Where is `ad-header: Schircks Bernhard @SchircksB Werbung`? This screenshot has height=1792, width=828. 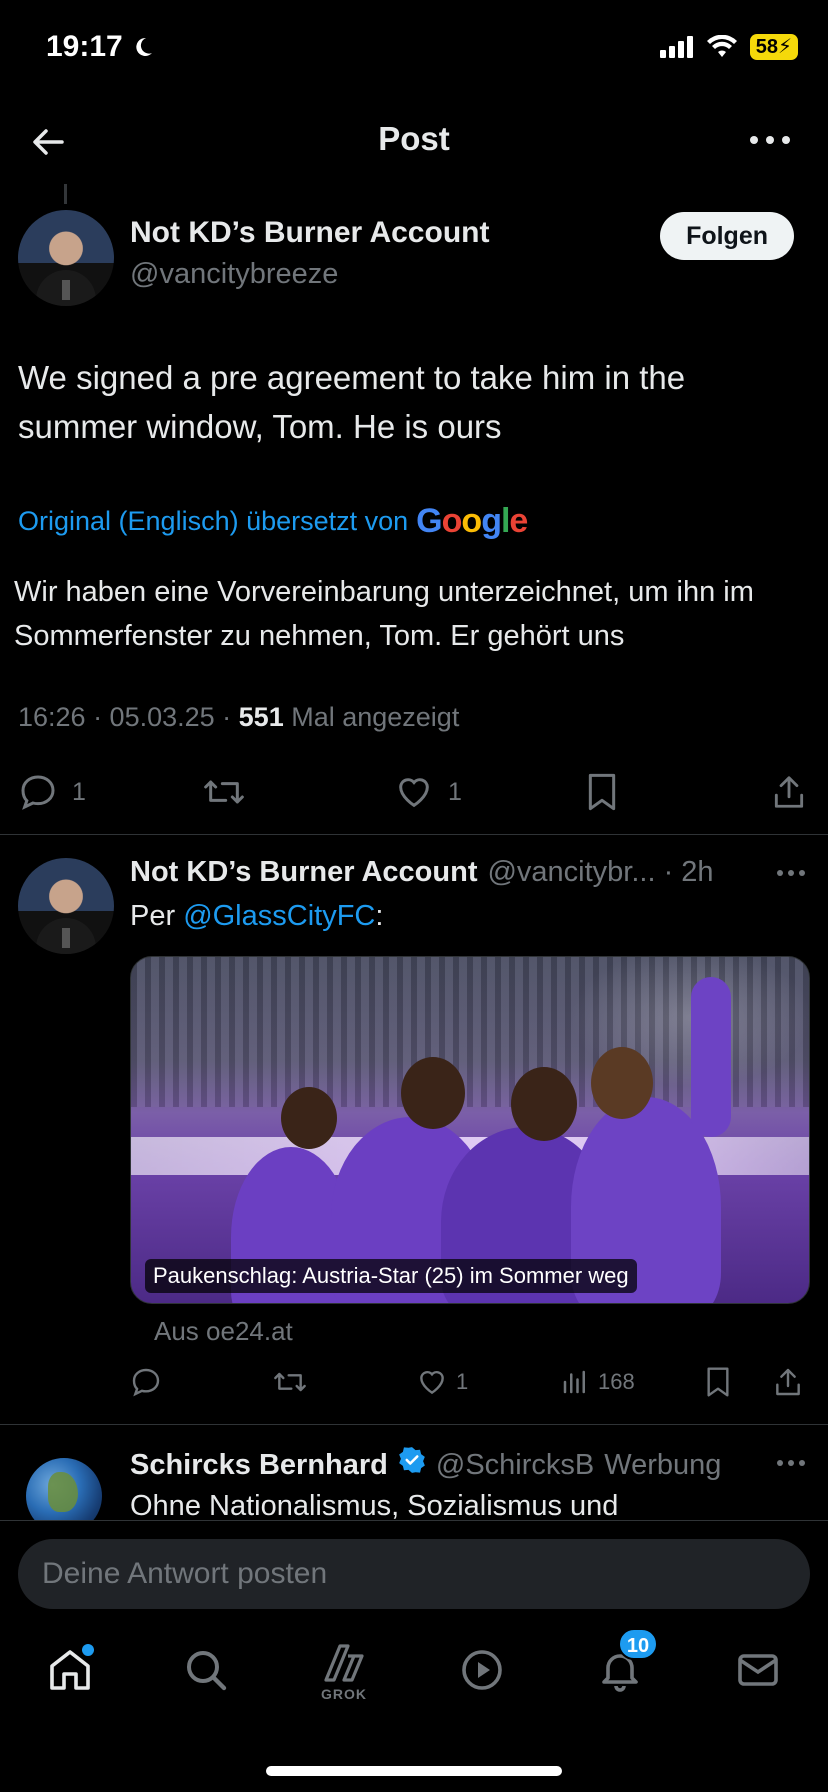 ad-header: Schircks Bernhard @SchircksB Werbung is located at coordinates (425, 1464).